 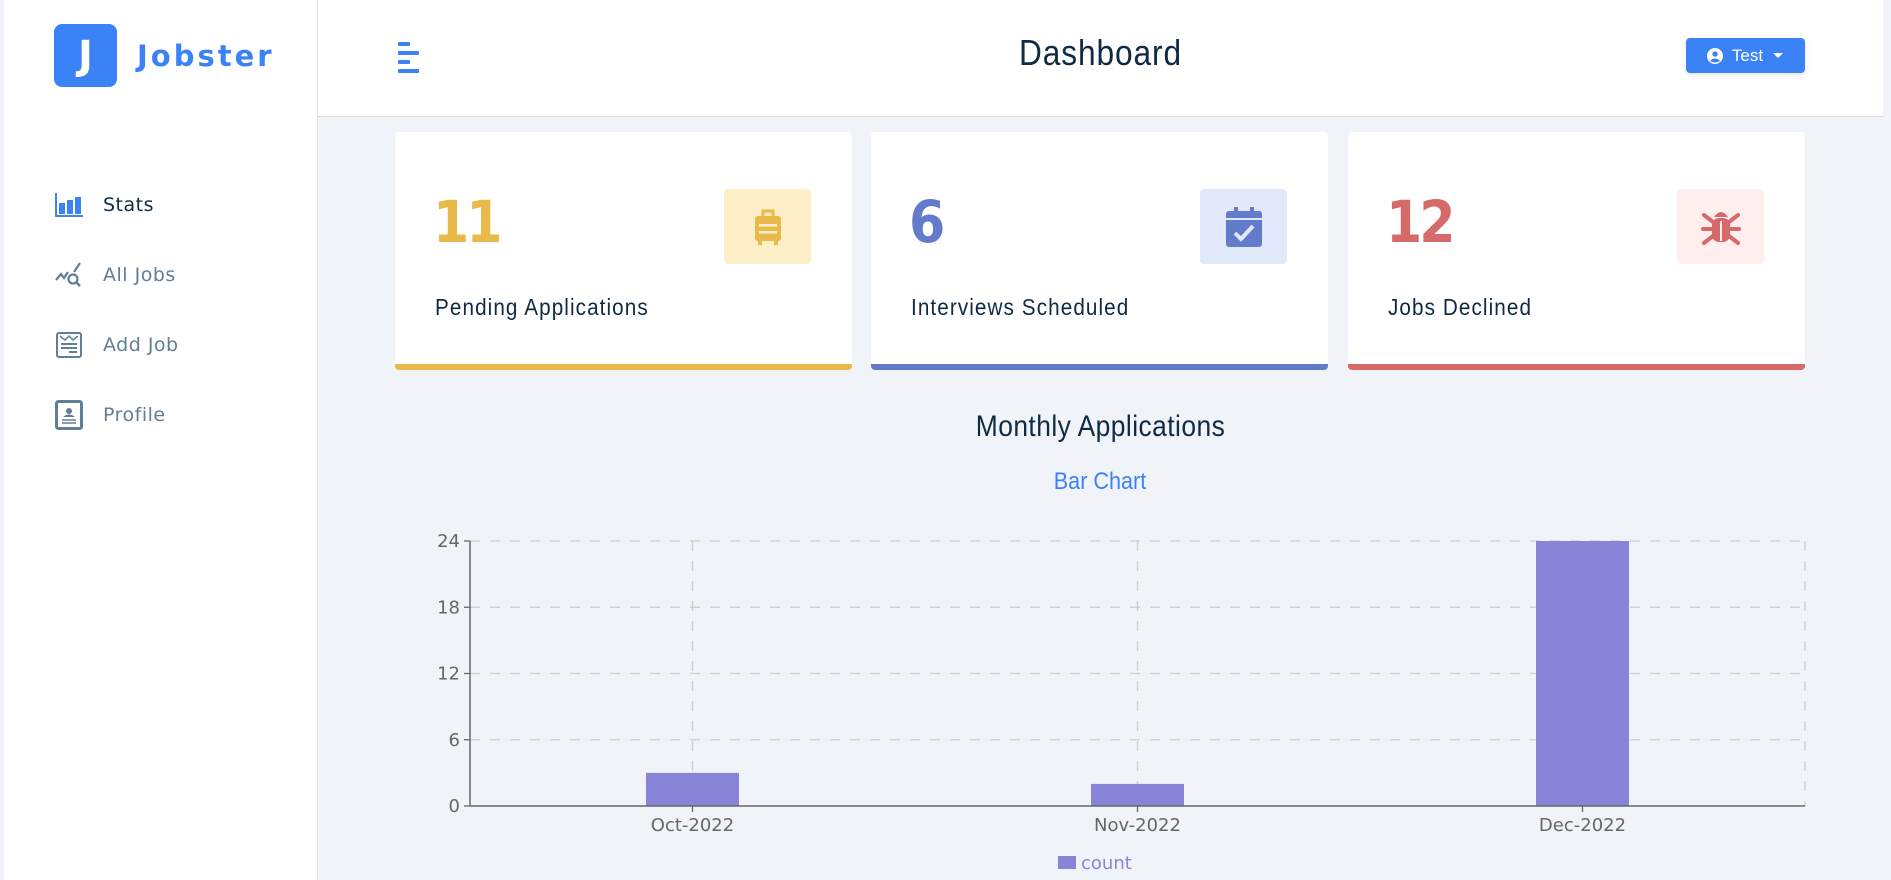 I want to click on x-tick-label: Oct-2022, so click(x=692, y=825).